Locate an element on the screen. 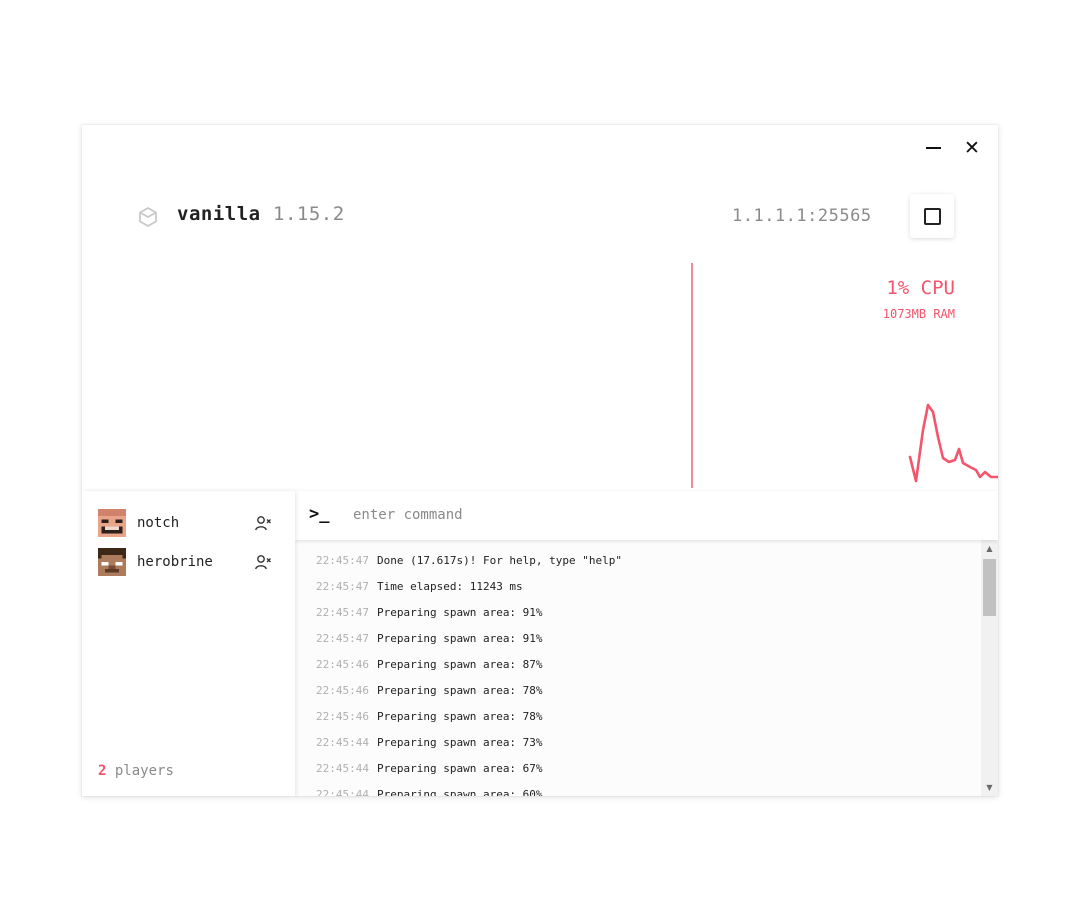 Image resolution: width=1080 pixels, height=920 pixels. log-line: 22:45:44 Preparing spawn area: 67% is located at coordinates (429, 768).